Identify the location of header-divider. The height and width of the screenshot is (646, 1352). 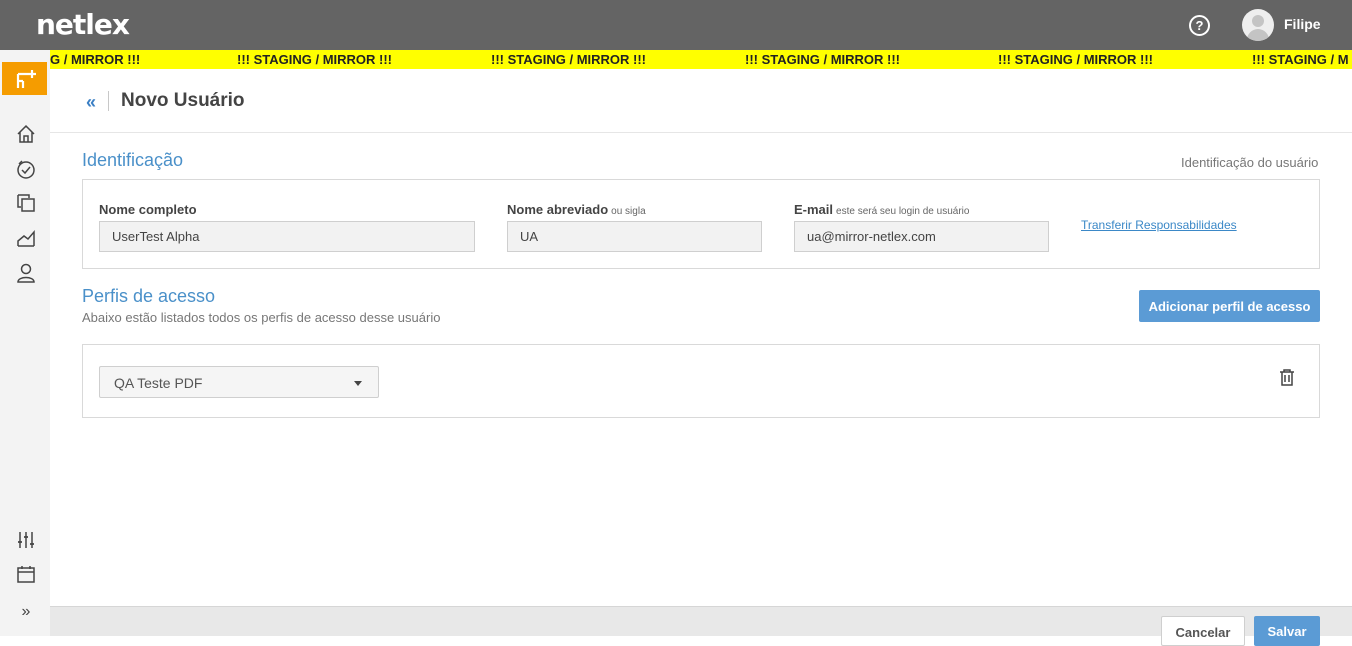
(108, 101).